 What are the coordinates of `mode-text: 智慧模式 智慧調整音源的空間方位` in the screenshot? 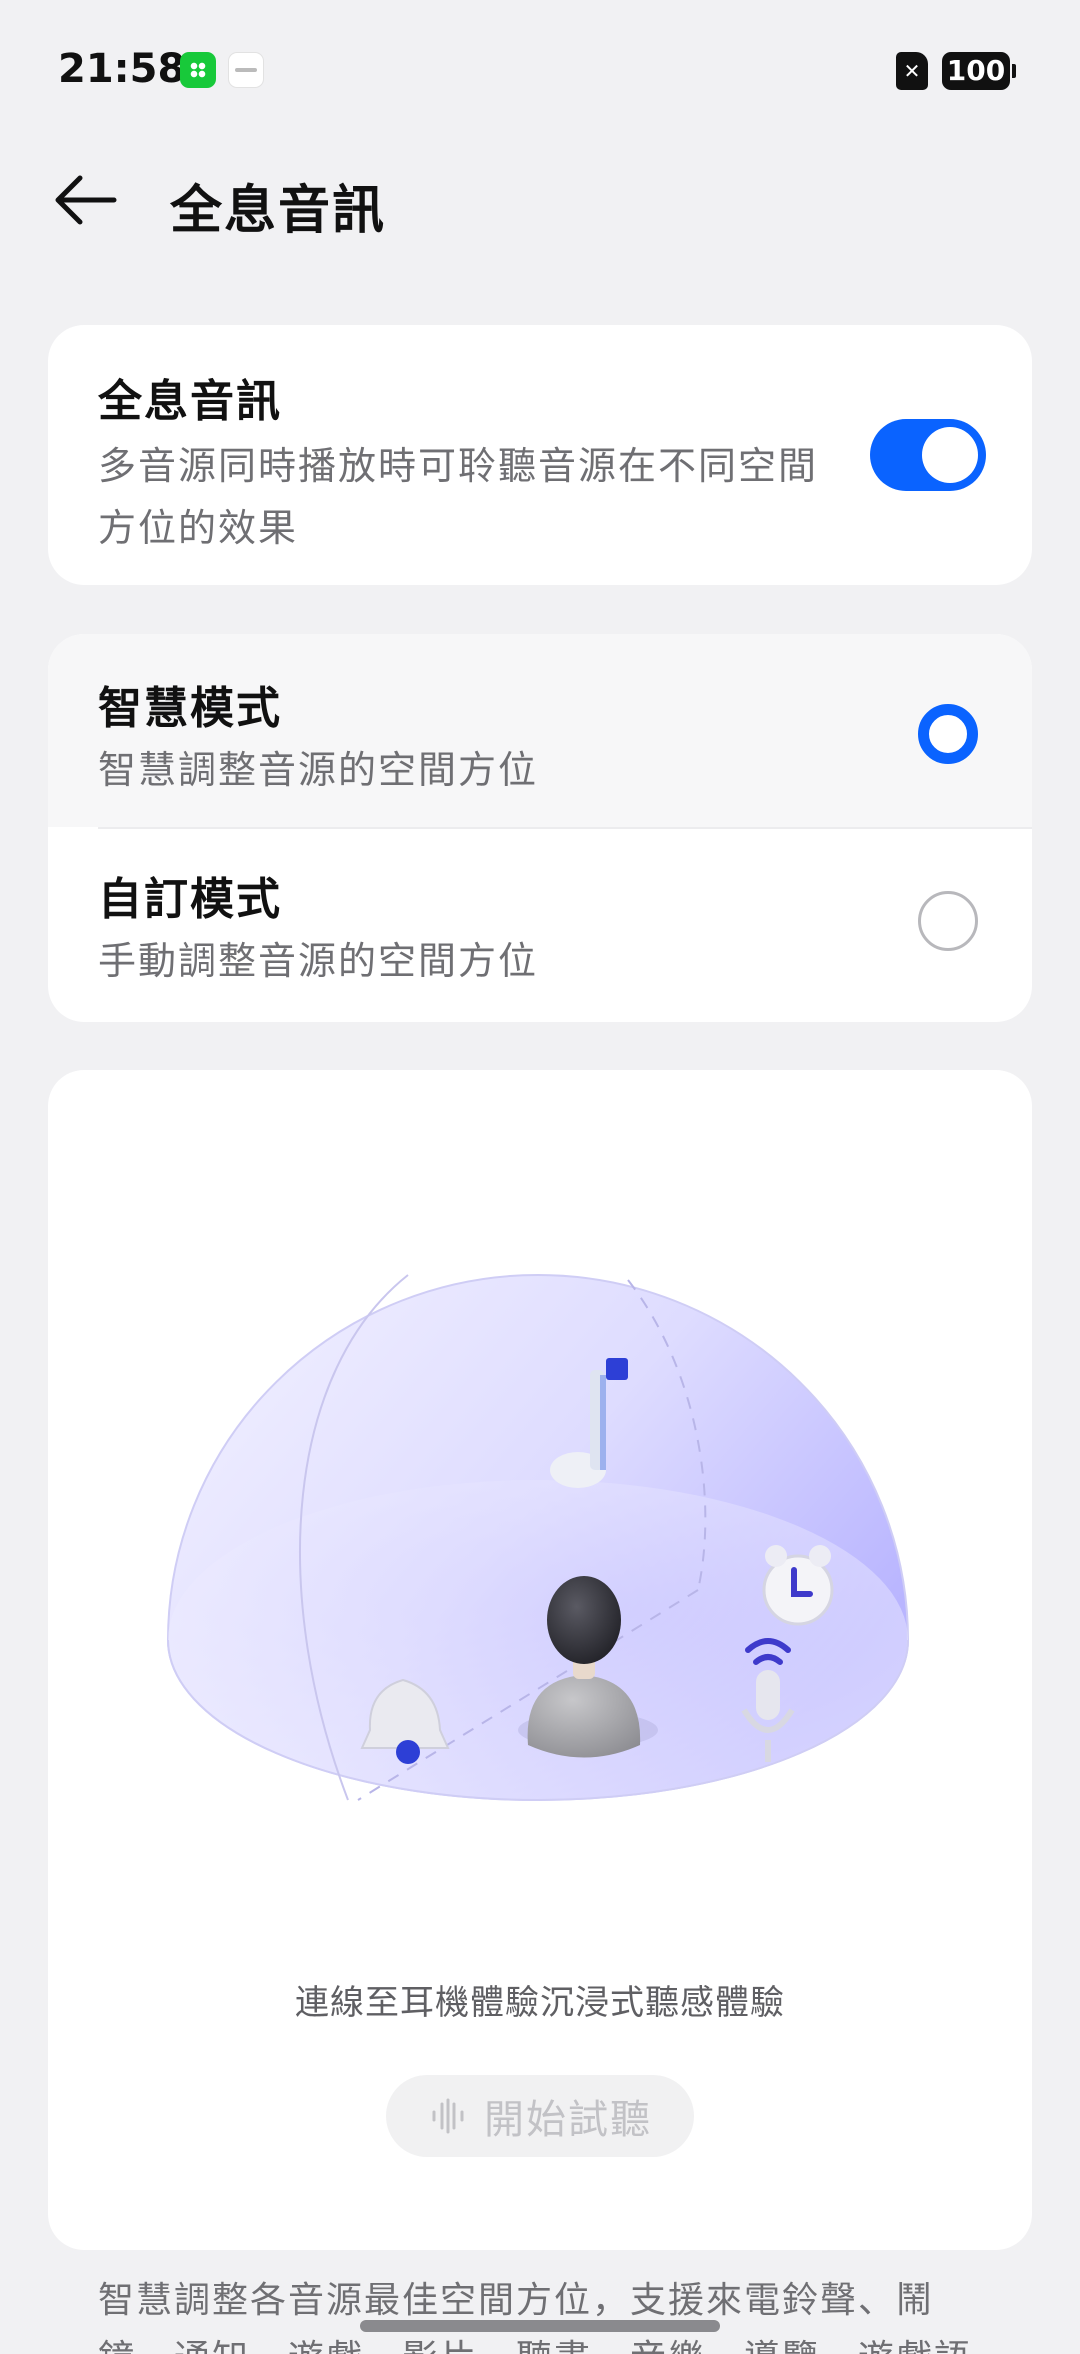 It's located at (318, 735).